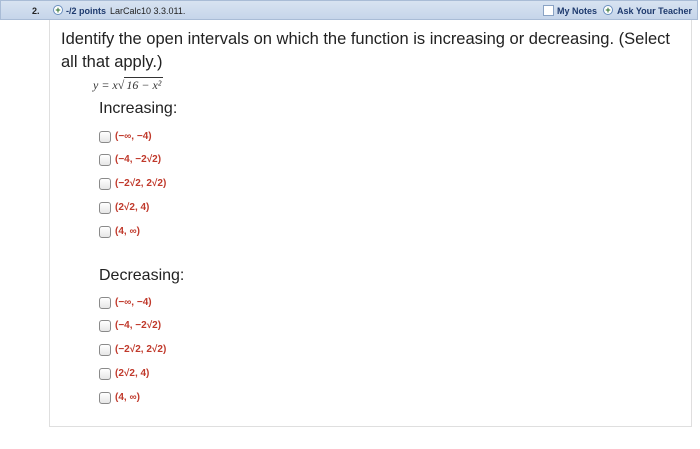  Describe the element at coordinates (58, 10) in the screenshot. I see `expand-plus-icon: +` at that location.